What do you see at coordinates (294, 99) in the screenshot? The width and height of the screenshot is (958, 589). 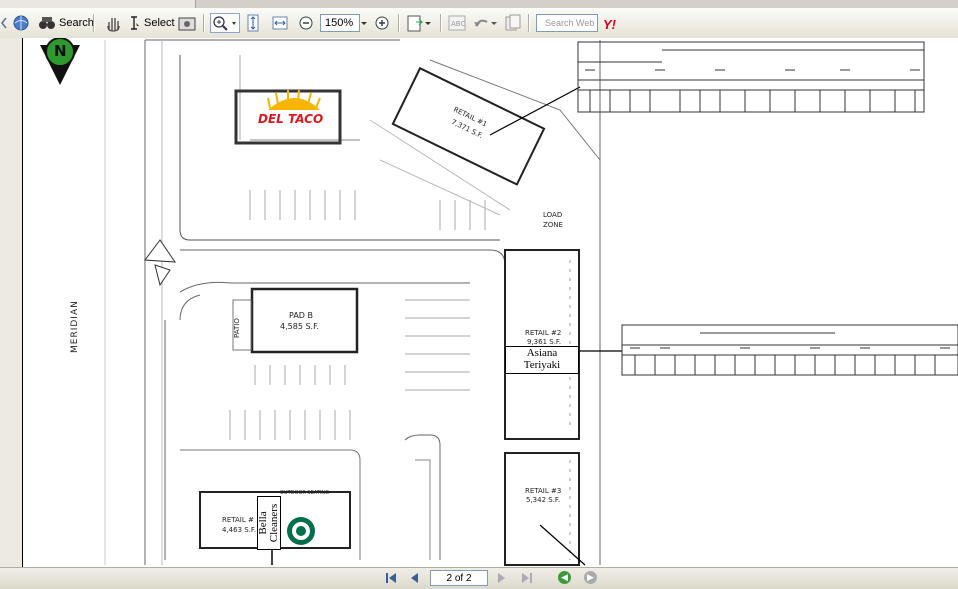 I see `deltaco-logo` at bounding box center [294, 99].